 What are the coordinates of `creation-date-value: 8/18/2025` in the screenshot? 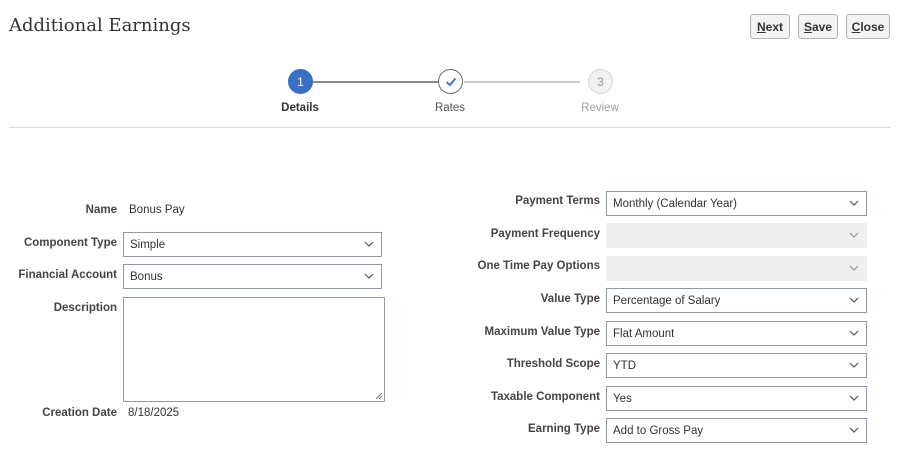 It's located at (154, 413).